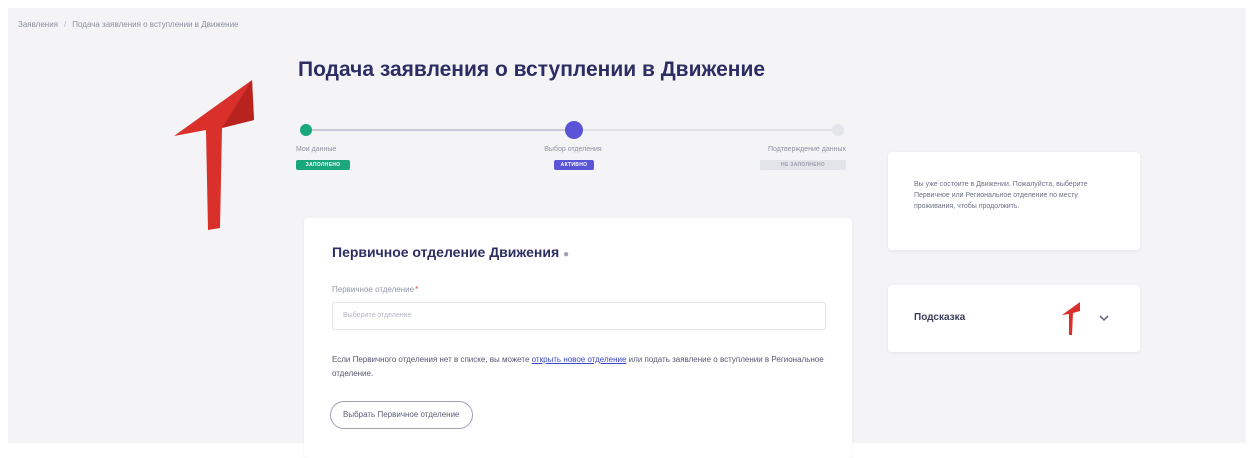 The height and width of the screenshot is (458, 1254). What do you see at coordinates (214, 155) in the screenshot?
I see `annotation-arrow-icon` at bounding box center [214, 155].